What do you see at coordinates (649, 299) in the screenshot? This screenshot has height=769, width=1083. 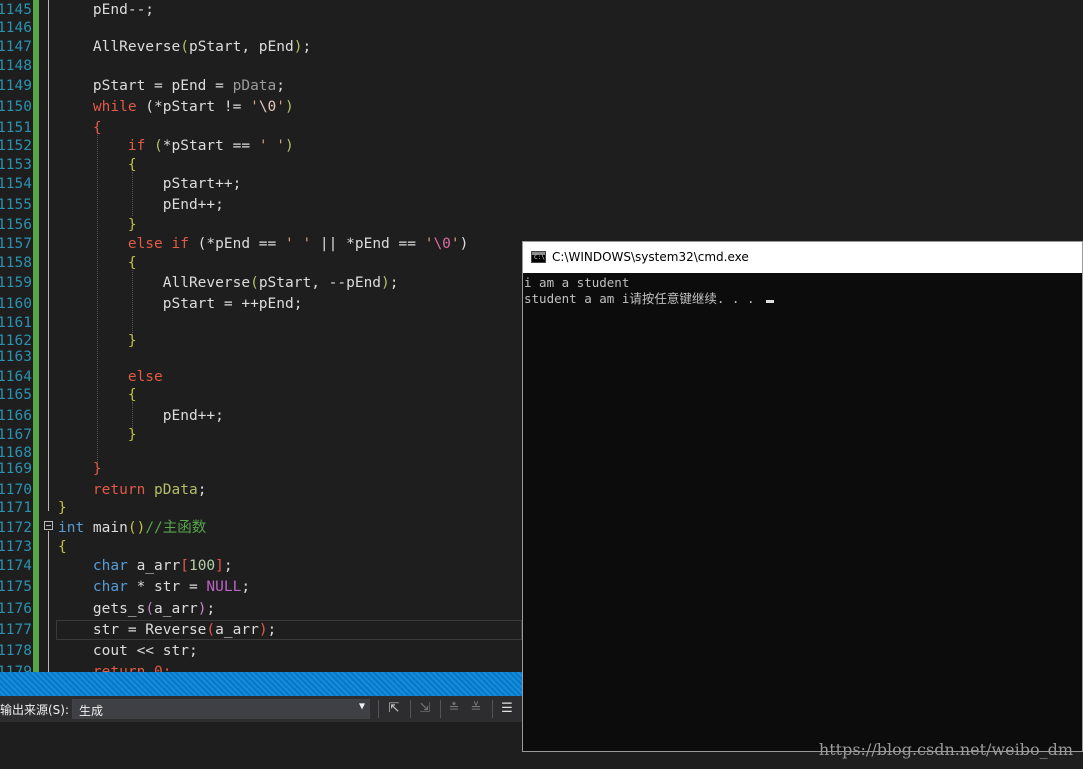 I see `console-line-prompt: student a am i请按任意键继续. . .` at bounding box center [649, 299].